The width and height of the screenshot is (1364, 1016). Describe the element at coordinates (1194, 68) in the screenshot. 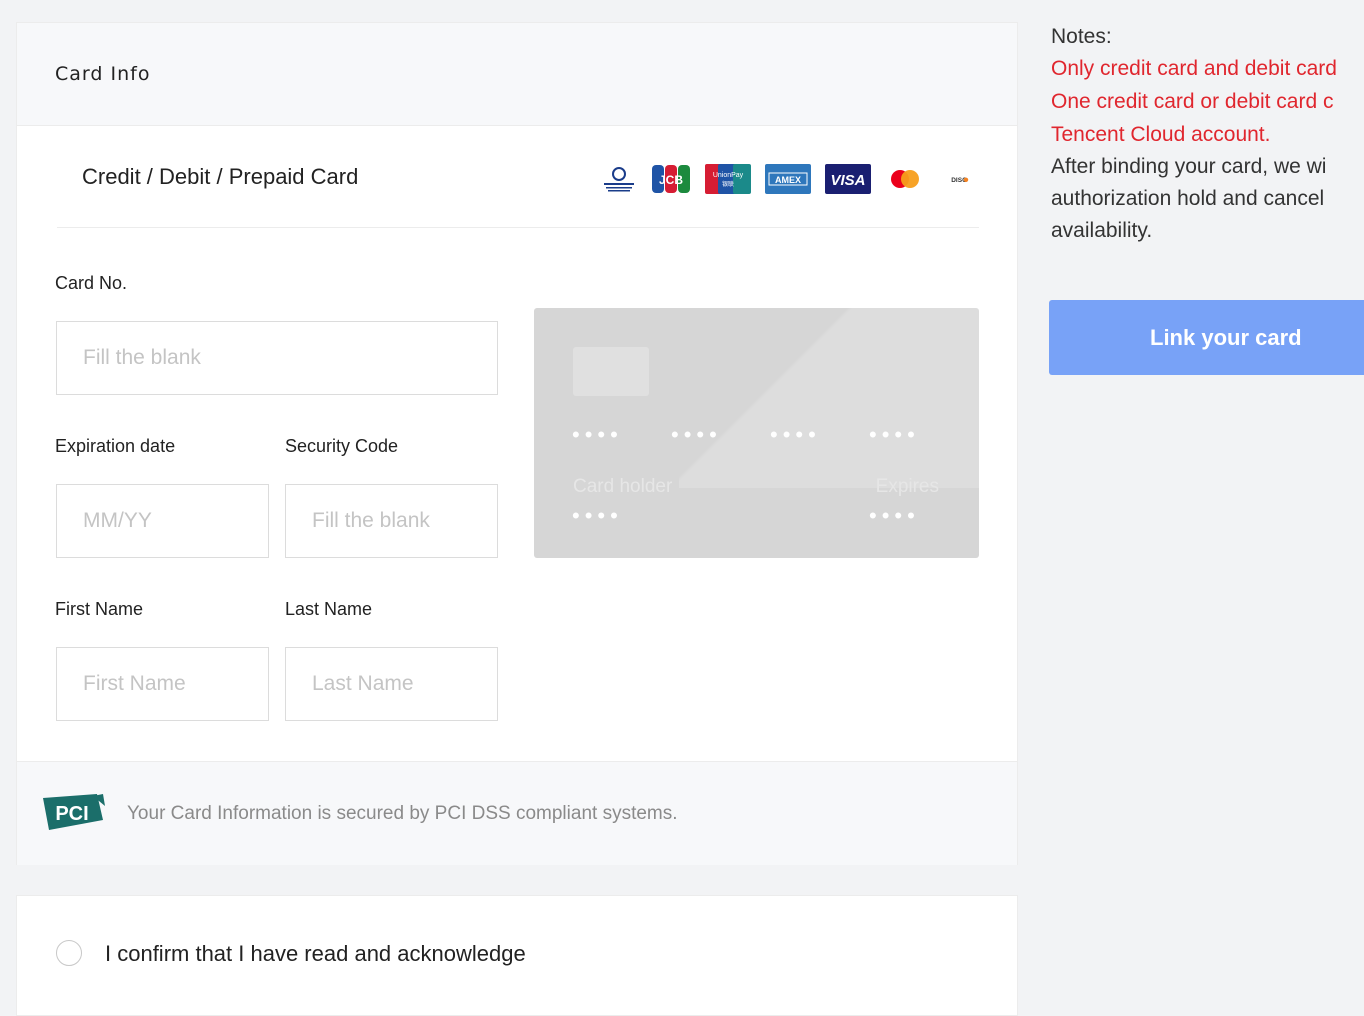

I see `note-line: Only credit card and debit card` at that location.